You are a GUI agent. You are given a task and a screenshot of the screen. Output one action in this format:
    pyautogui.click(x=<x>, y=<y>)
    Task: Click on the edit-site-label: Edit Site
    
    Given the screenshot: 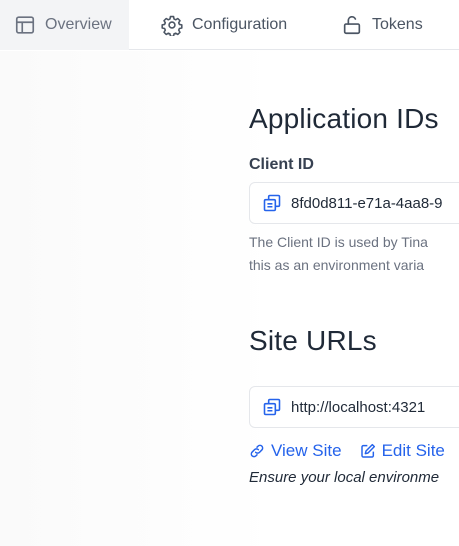 What is the action you would take?
    pyautogui.click(x=413, y=450)
    